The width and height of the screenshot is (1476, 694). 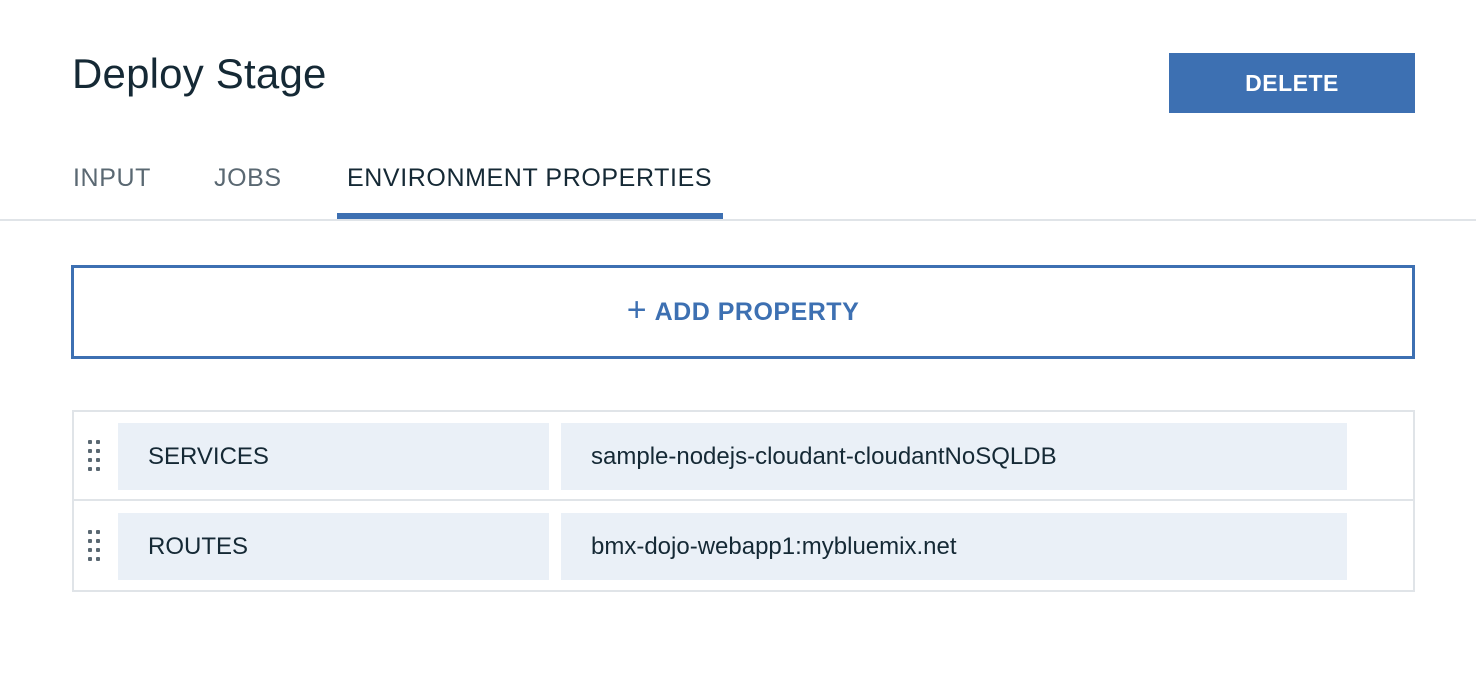 I want to click on plus-icon: +, so click(x=636, y=310).